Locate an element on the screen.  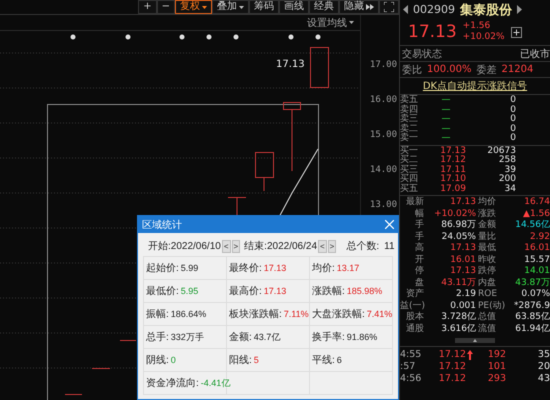
cell-value: 7.41% is located at coordinates (379, 314).